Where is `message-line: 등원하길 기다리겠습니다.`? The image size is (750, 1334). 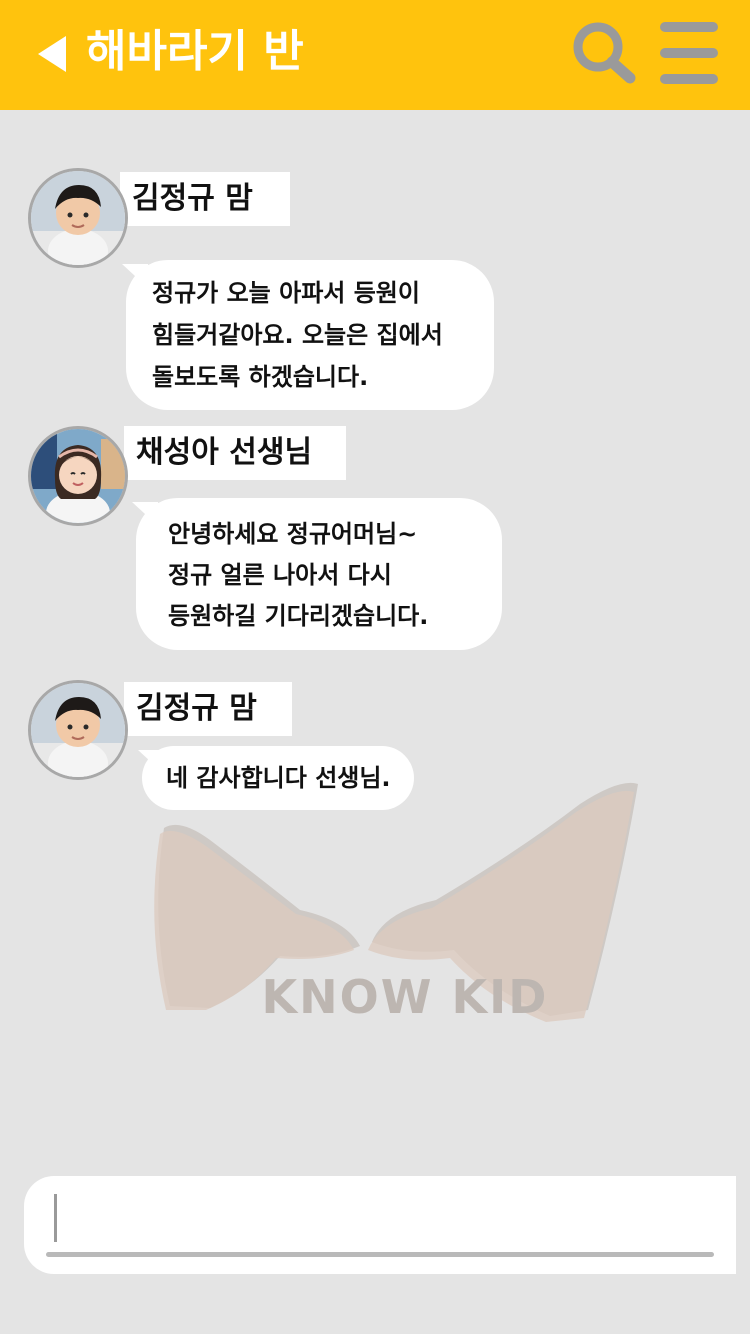 message-line: 등원하길 기다리겠습니다. is located at coordinates (298, 616).